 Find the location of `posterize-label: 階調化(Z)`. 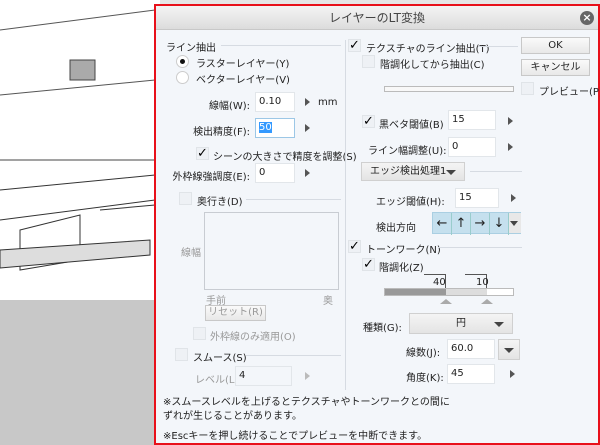

posterize-label: 階調化(Z) is located at coordinates (401, 268).